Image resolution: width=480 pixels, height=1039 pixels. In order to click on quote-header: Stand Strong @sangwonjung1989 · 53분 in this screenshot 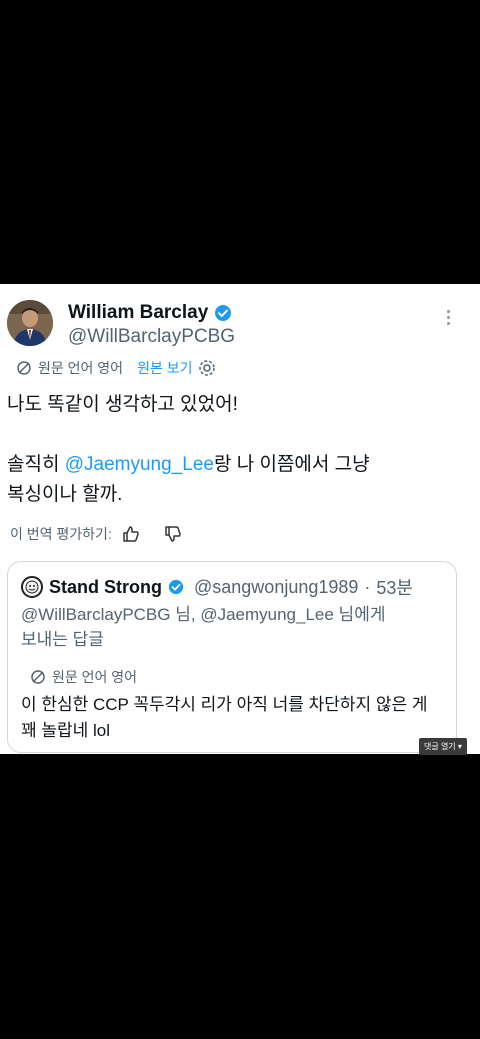, I will do `click(217, 587)`.